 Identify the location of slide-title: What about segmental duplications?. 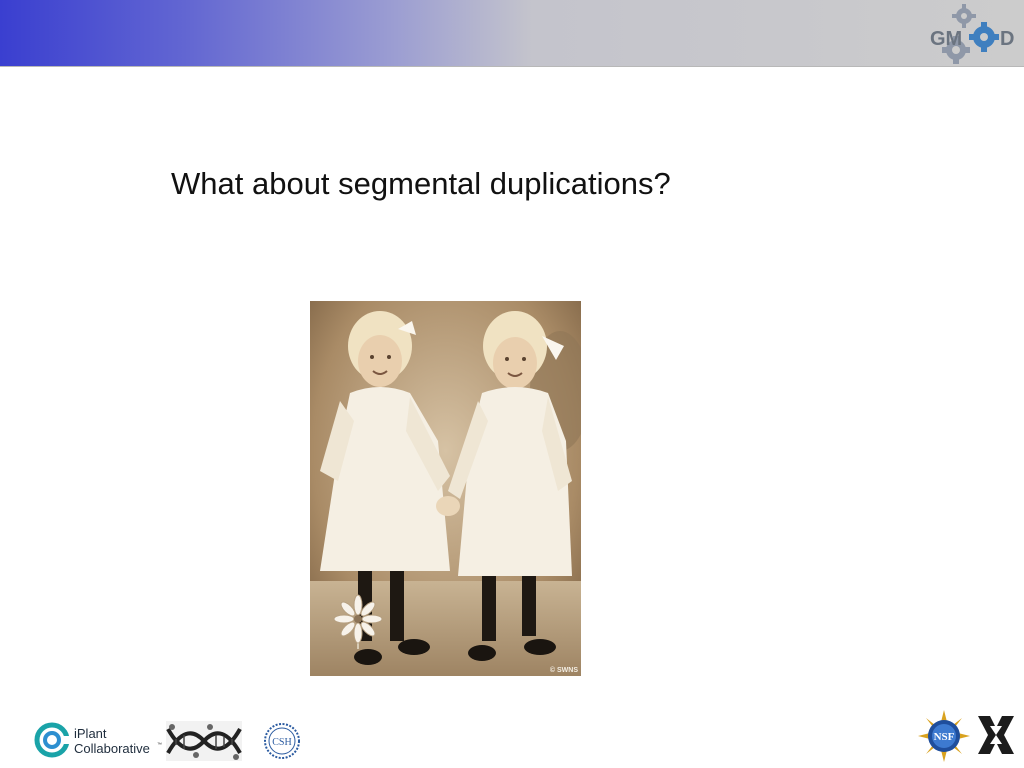
(421, 183).